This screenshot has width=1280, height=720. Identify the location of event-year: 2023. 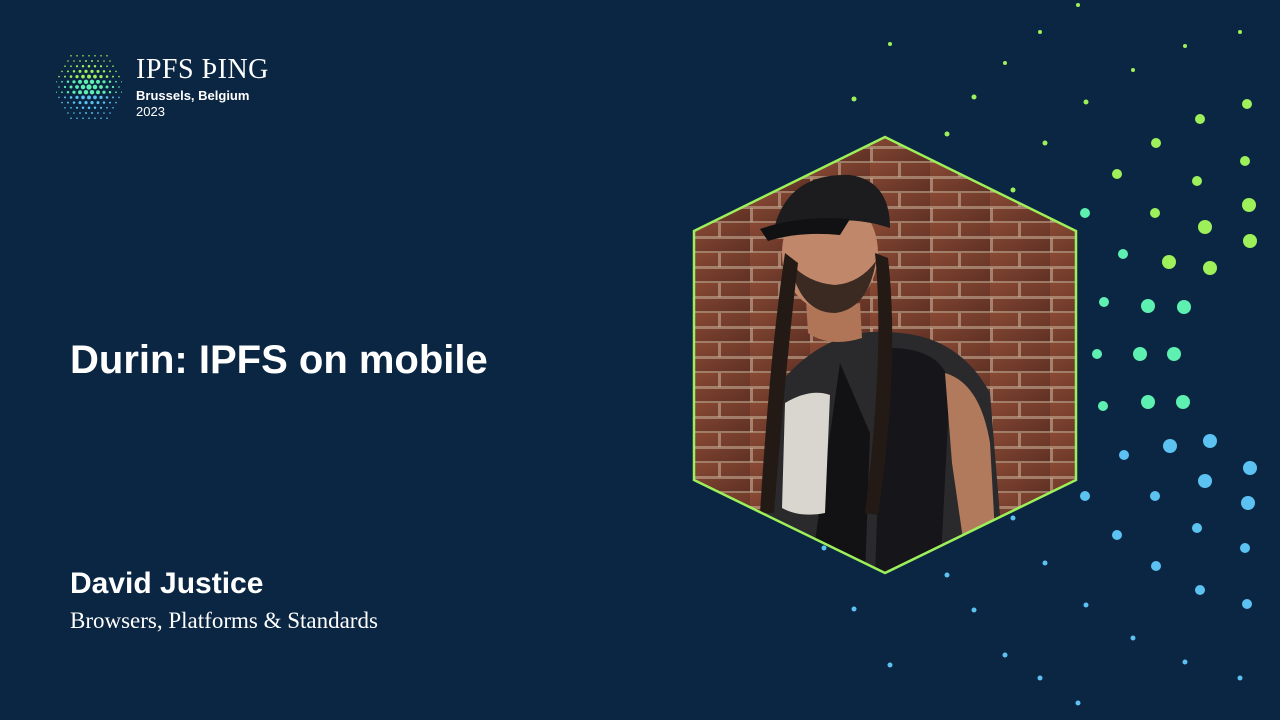
(150, 111).